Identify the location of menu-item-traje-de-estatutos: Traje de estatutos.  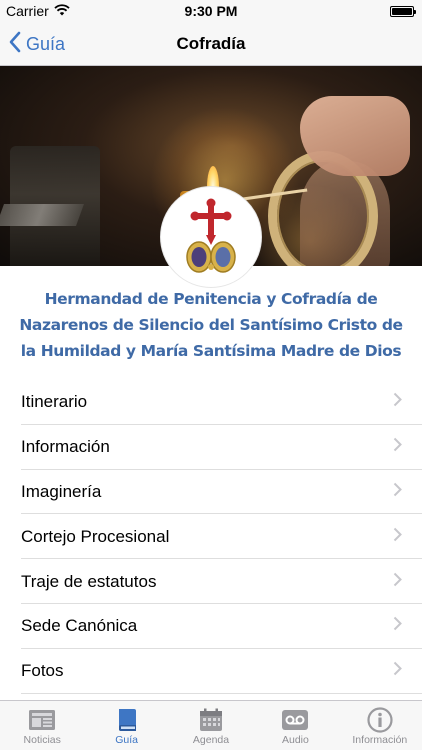
(211, 581).